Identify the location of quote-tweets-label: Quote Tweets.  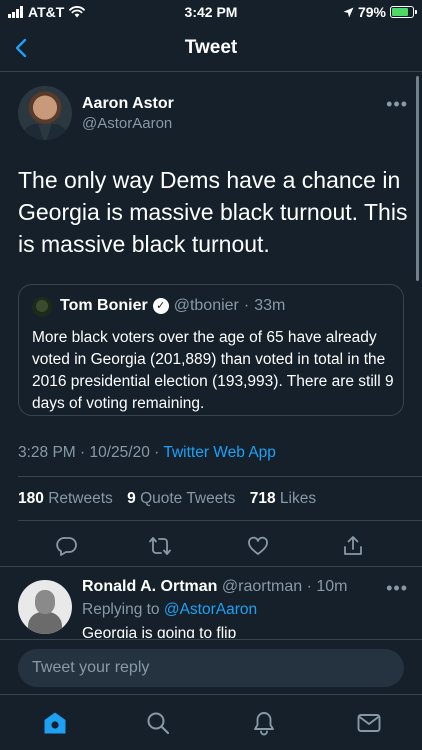
(187, 498).